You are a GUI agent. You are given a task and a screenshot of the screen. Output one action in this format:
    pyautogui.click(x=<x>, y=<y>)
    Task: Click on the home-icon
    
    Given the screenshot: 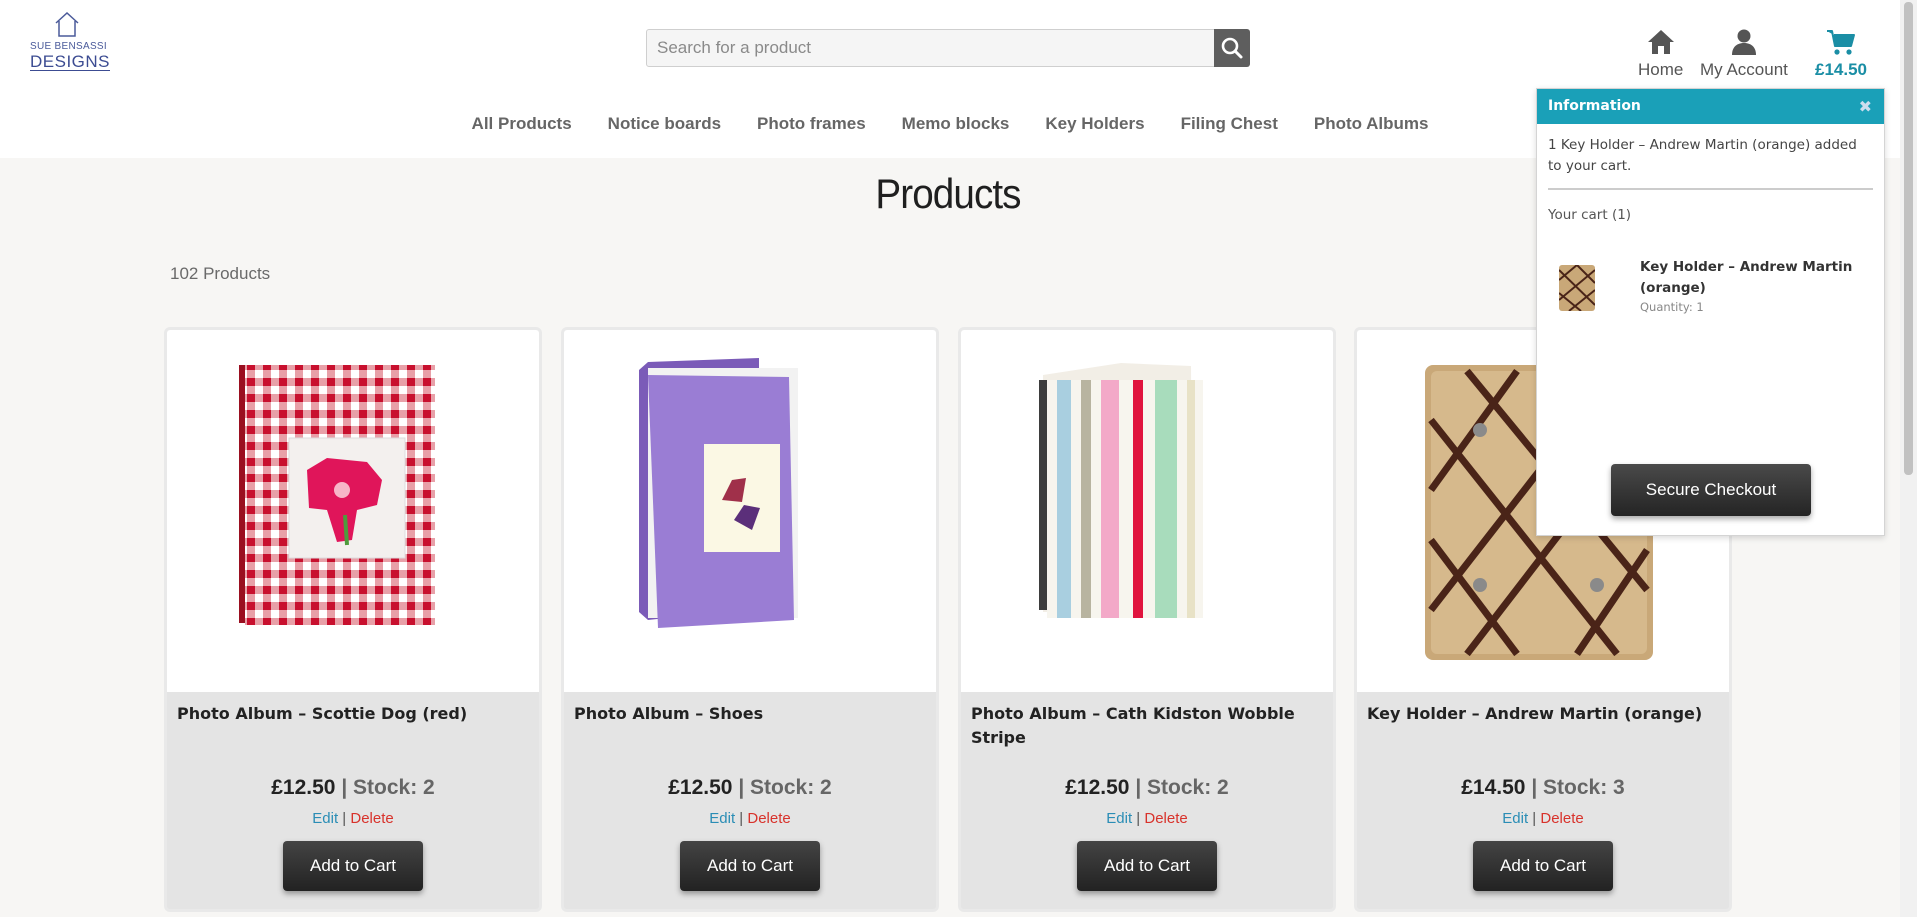 What is the action you would take?
    pyautogui.click(x=1660, y=42)
    